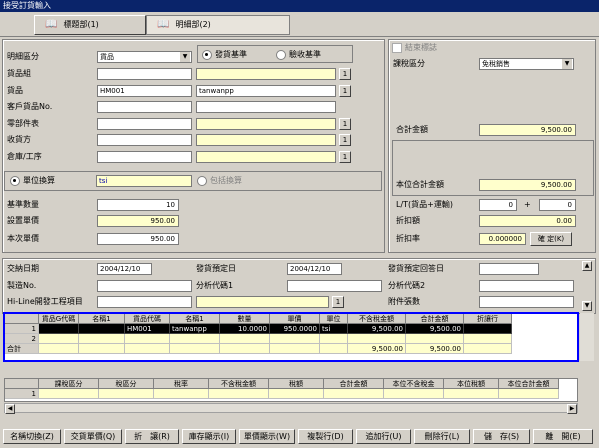 Image resolution: width=599 pixels, height=448 pixels. What do you see at coordinates (345, 157) in the screenshot?
I see `warehouse-lookup-button: 1` at bounding box center [345, 157].